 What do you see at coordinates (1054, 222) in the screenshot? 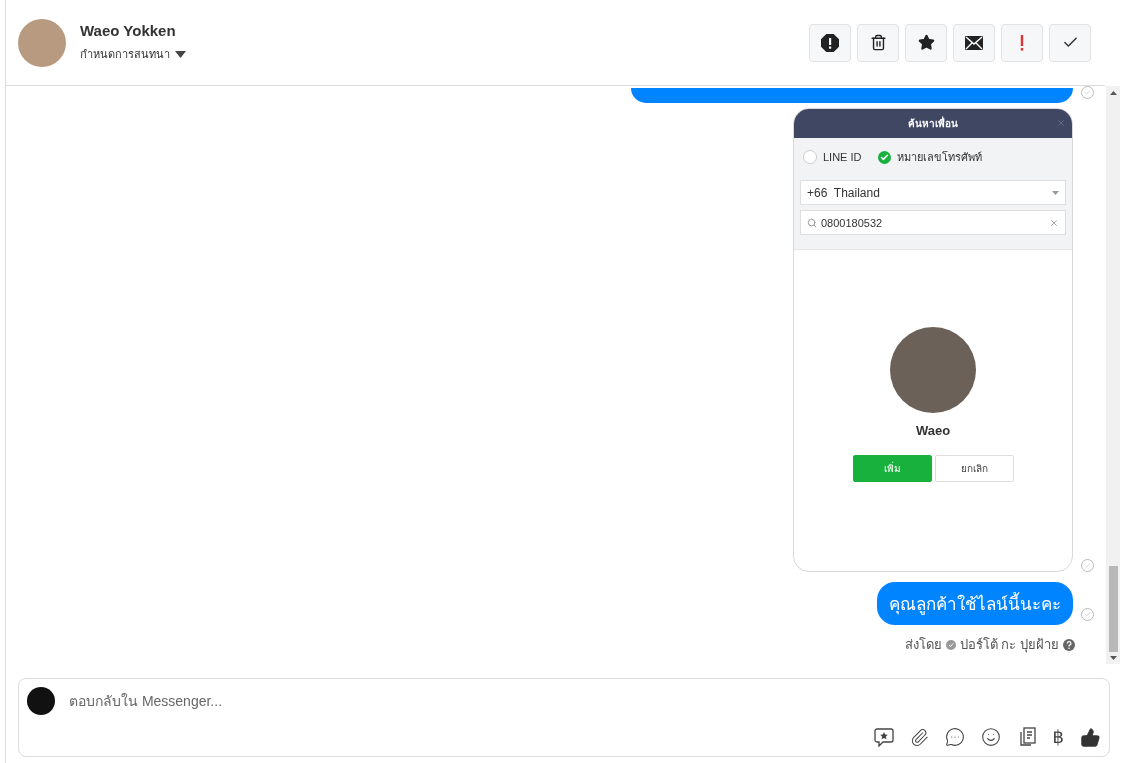
I see `clear-icon` at bounding box center [1054, 222].